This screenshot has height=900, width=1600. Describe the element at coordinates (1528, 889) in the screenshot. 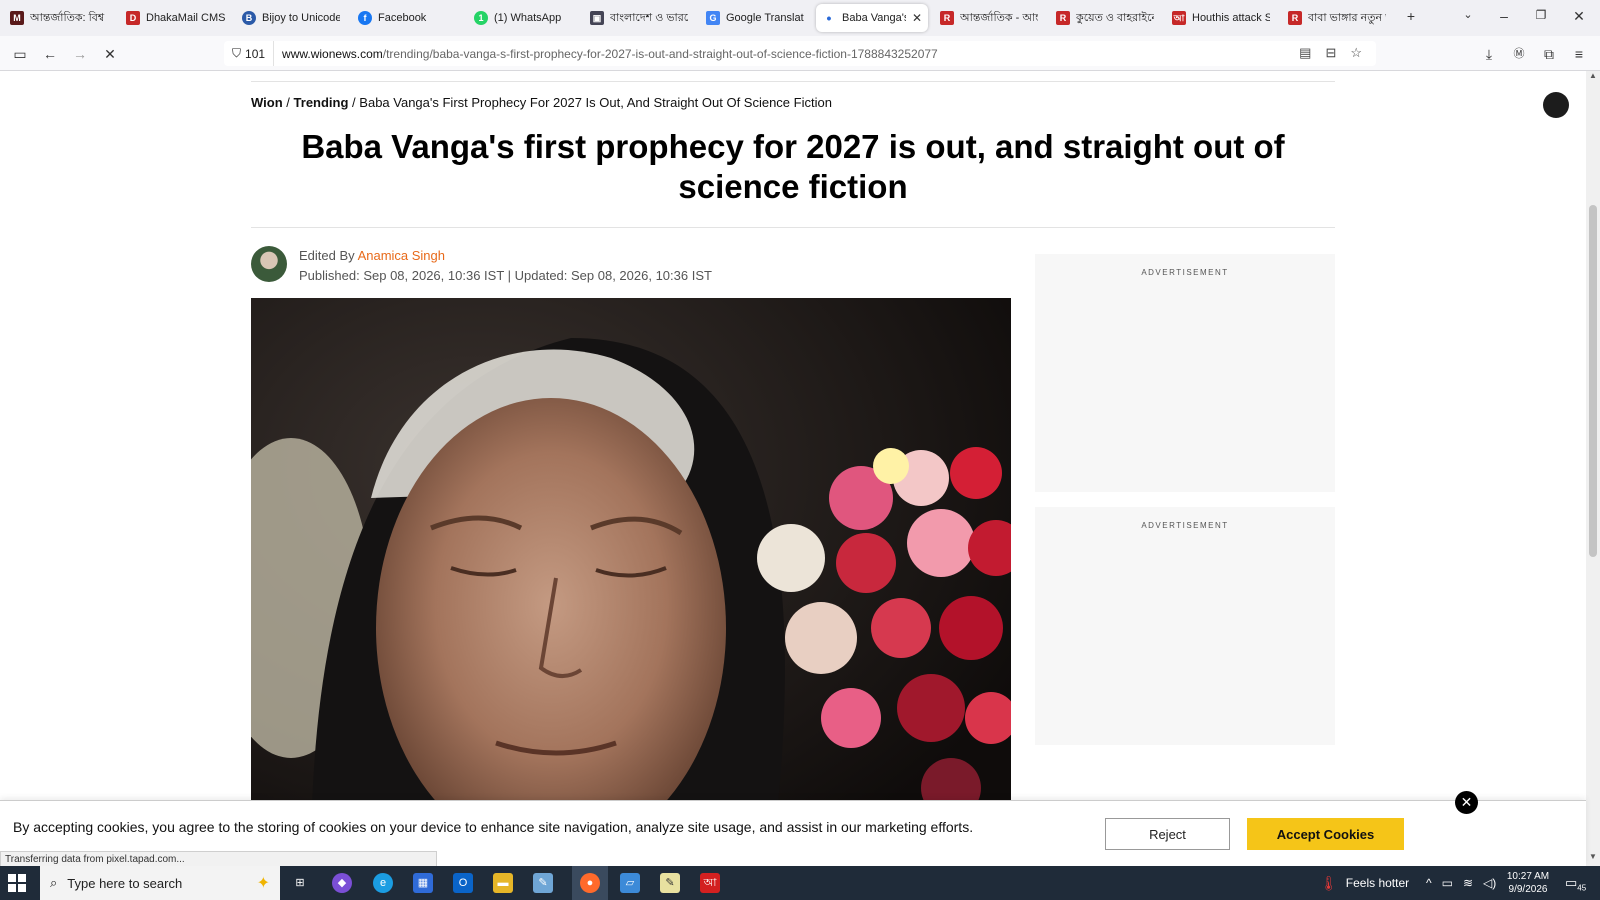

I see `clock-date: 9/9/2026` at that location.